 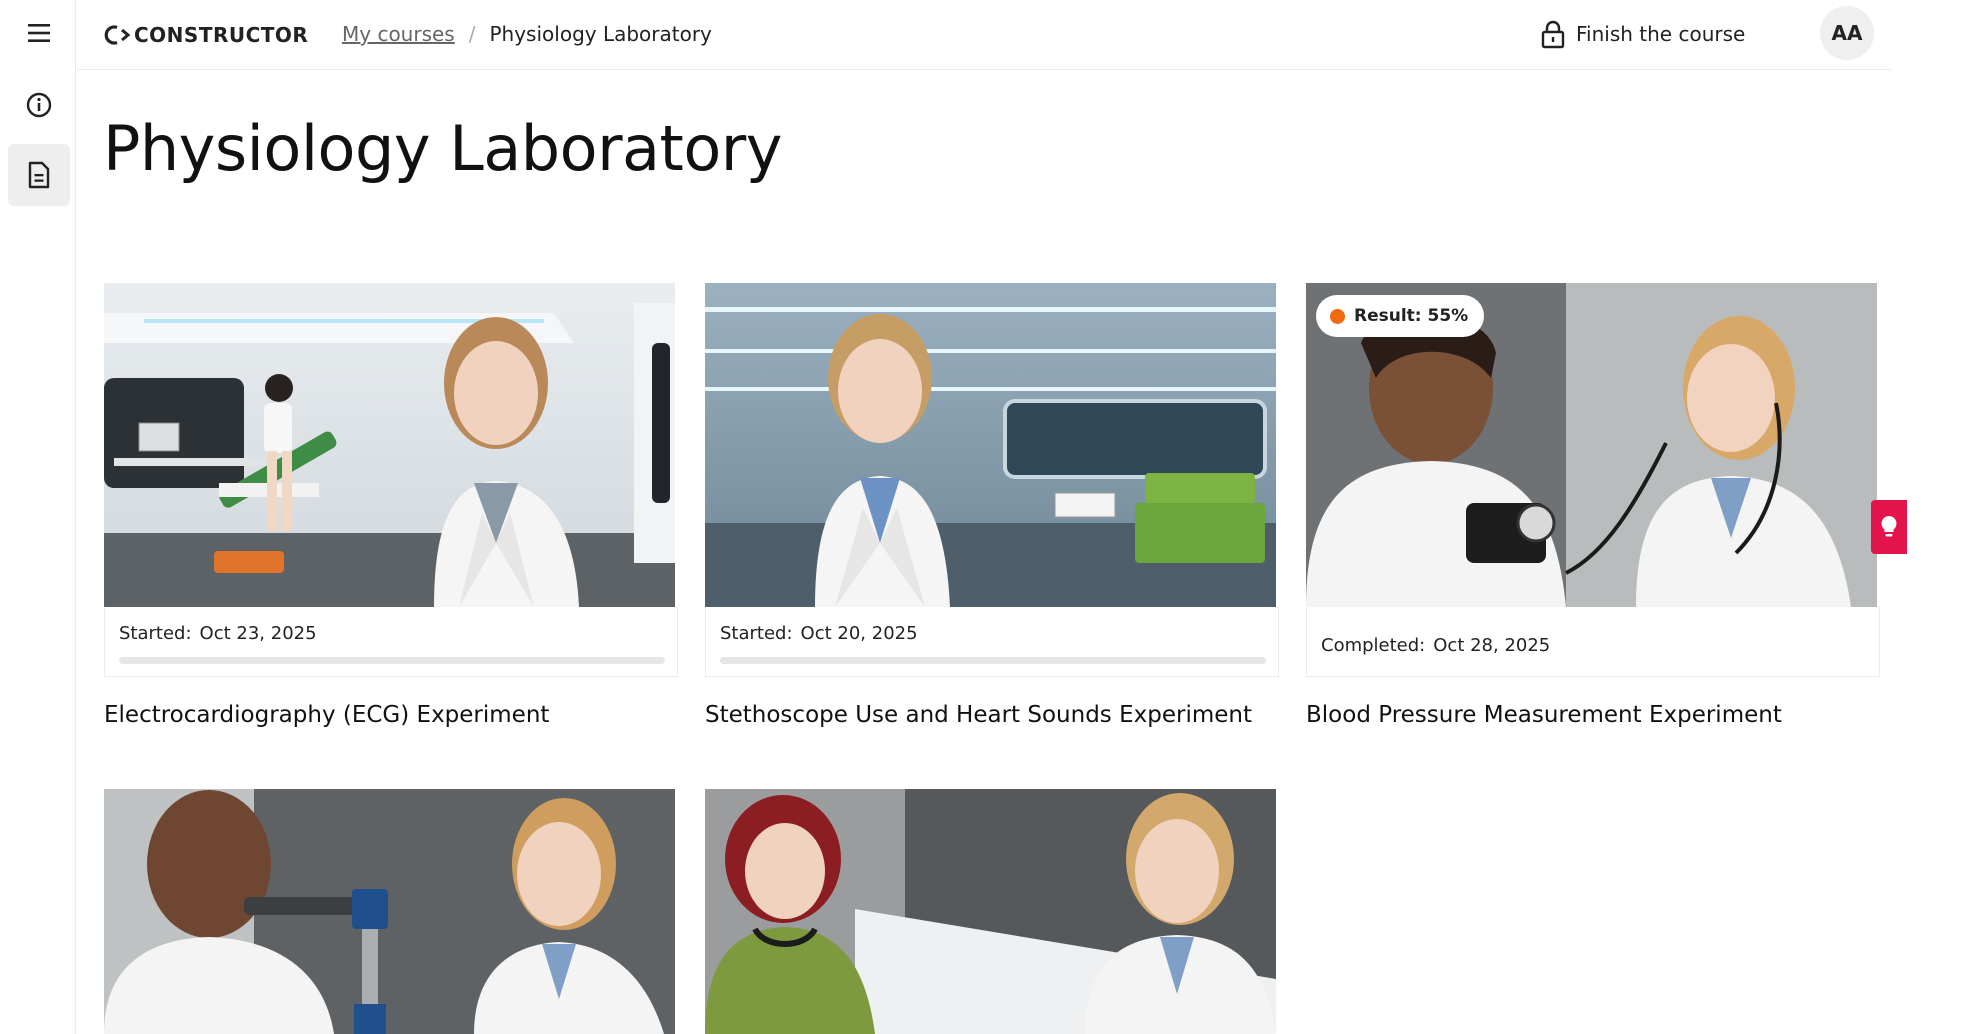 I want to click on info-button, so click(x=39, y=105).